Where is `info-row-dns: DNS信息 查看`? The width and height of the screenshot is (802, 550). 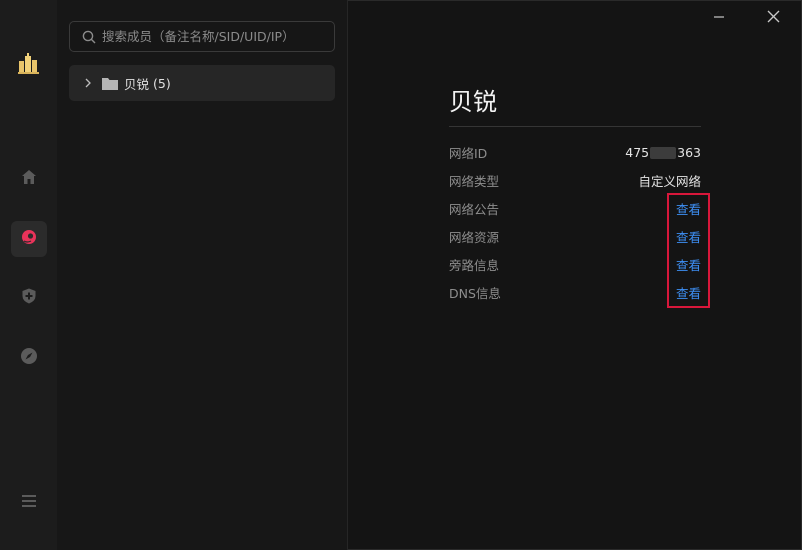
info-row-dns: DNS信息 查看 is located at coordinates (575, 292).